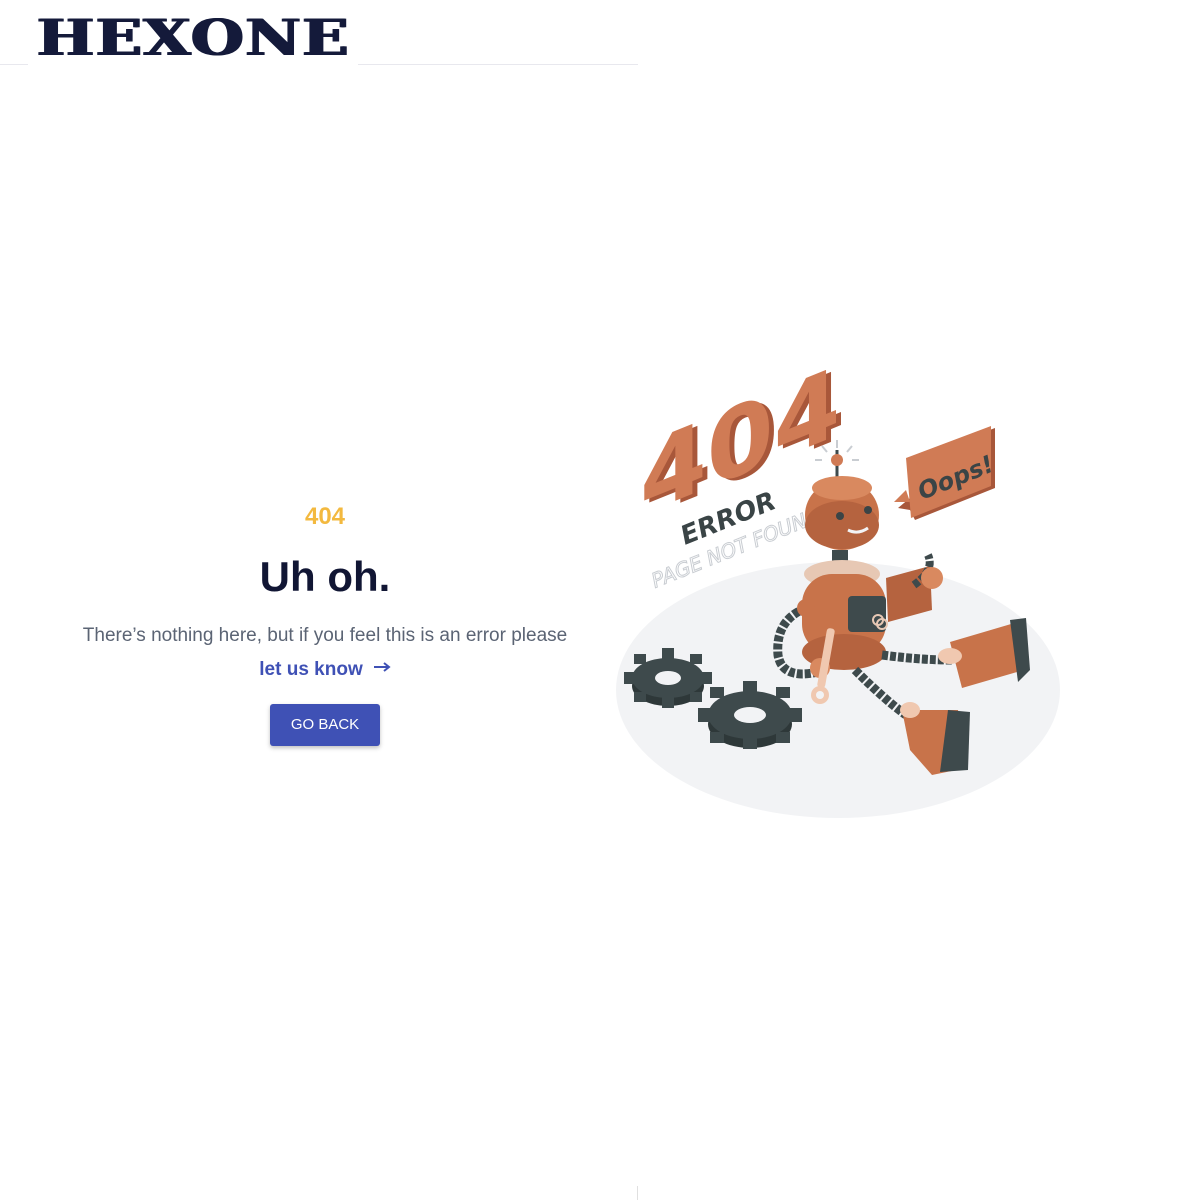 The image size is (1200, 1200). I want to click on let-us-know-link: let us know, so click(310, 669).